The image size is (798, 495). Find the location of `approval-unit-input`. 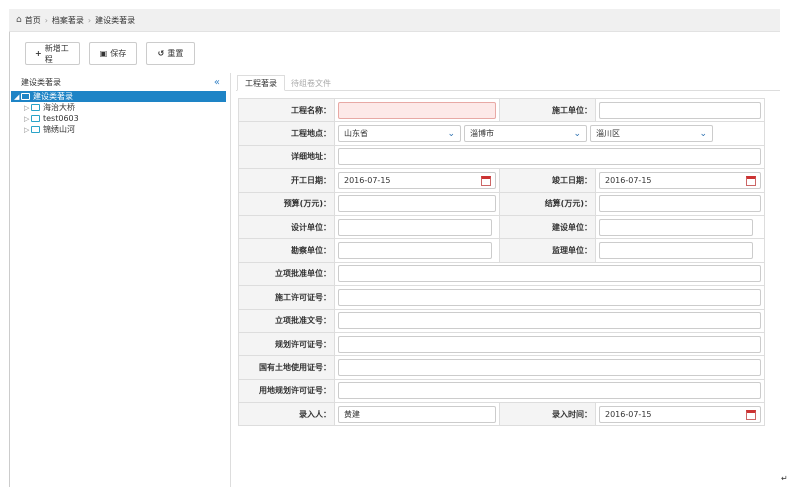

approval-unit-input is located at coordinates (549, 274).